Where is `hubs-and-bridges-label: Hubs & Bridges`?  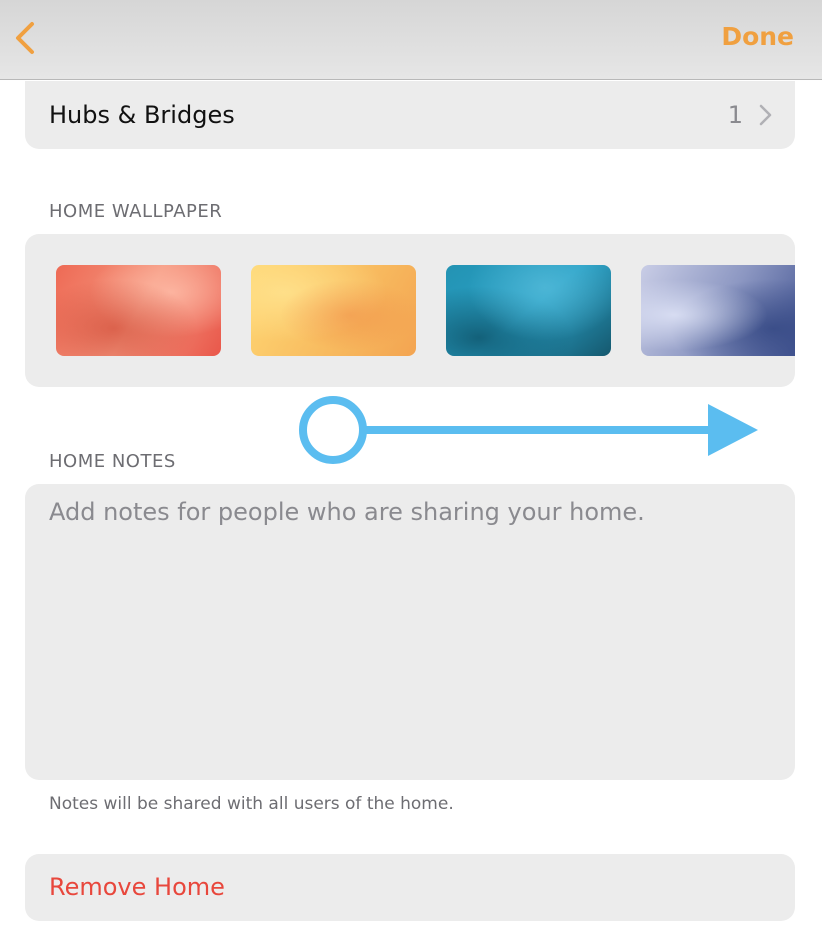
hubs-and-bridges-label: Hubs & Bridges is located at coordinates (142, 115).